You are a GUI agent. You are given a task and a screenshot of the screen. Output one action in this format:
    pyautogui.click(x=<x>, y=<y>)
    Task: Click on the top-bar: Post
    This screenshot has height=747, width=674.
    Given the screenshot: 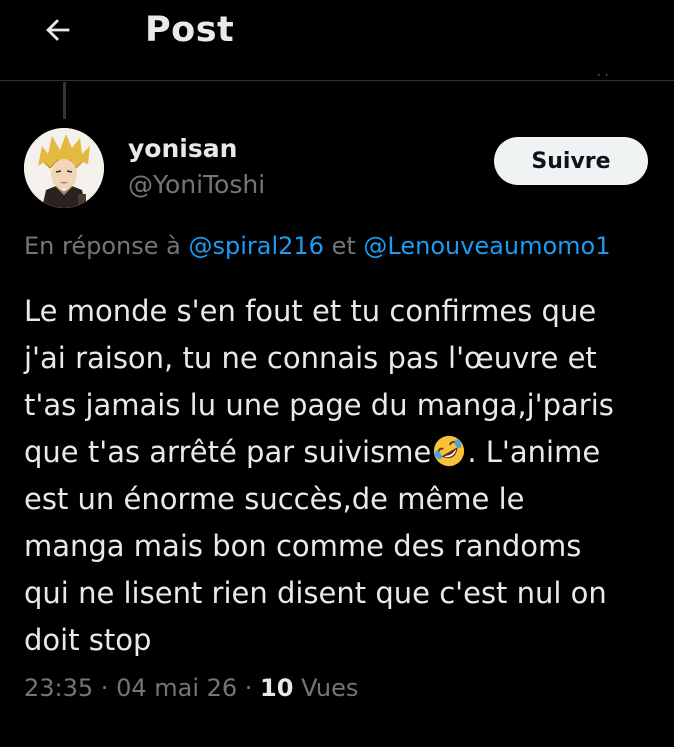 What is the action you would take?
    pyautogui.click(x=337, y=40)
    